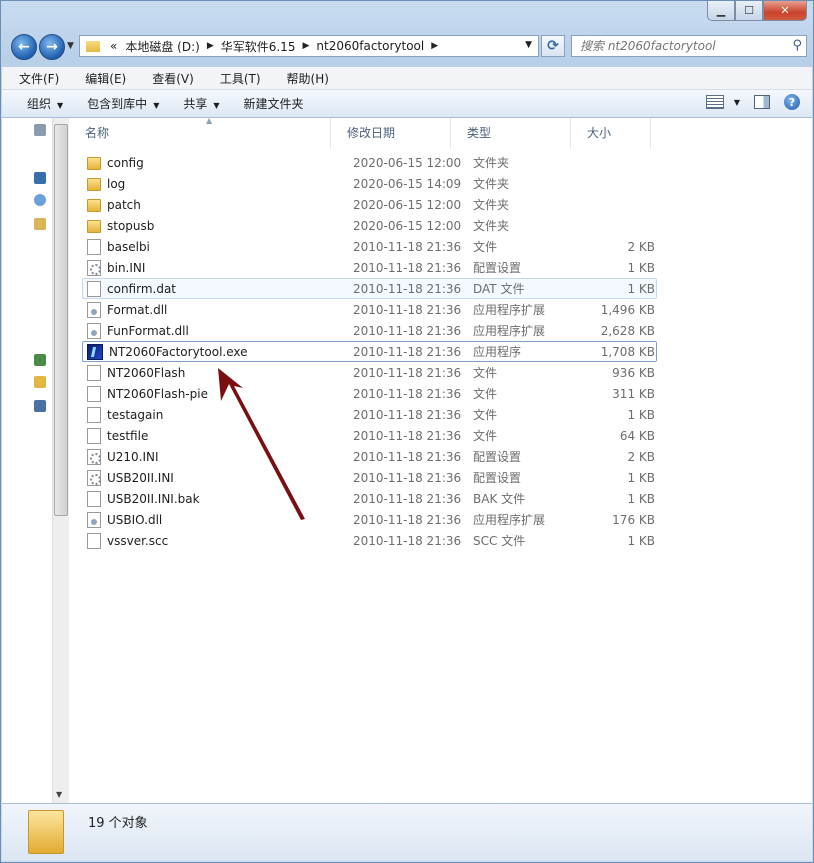 This screenshot has height=863, width=814. I want to click on cloud-icon, so click(40, 200).